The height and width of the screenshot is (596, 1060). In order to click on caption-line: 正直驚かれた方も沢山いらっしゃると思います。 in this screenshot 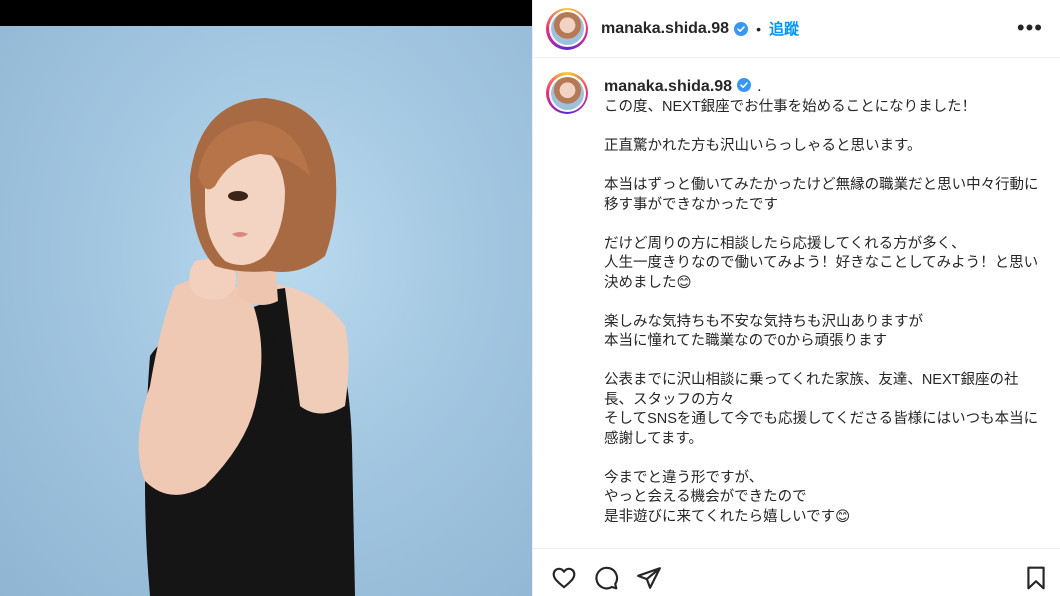, I will do `click(763, 146)`.